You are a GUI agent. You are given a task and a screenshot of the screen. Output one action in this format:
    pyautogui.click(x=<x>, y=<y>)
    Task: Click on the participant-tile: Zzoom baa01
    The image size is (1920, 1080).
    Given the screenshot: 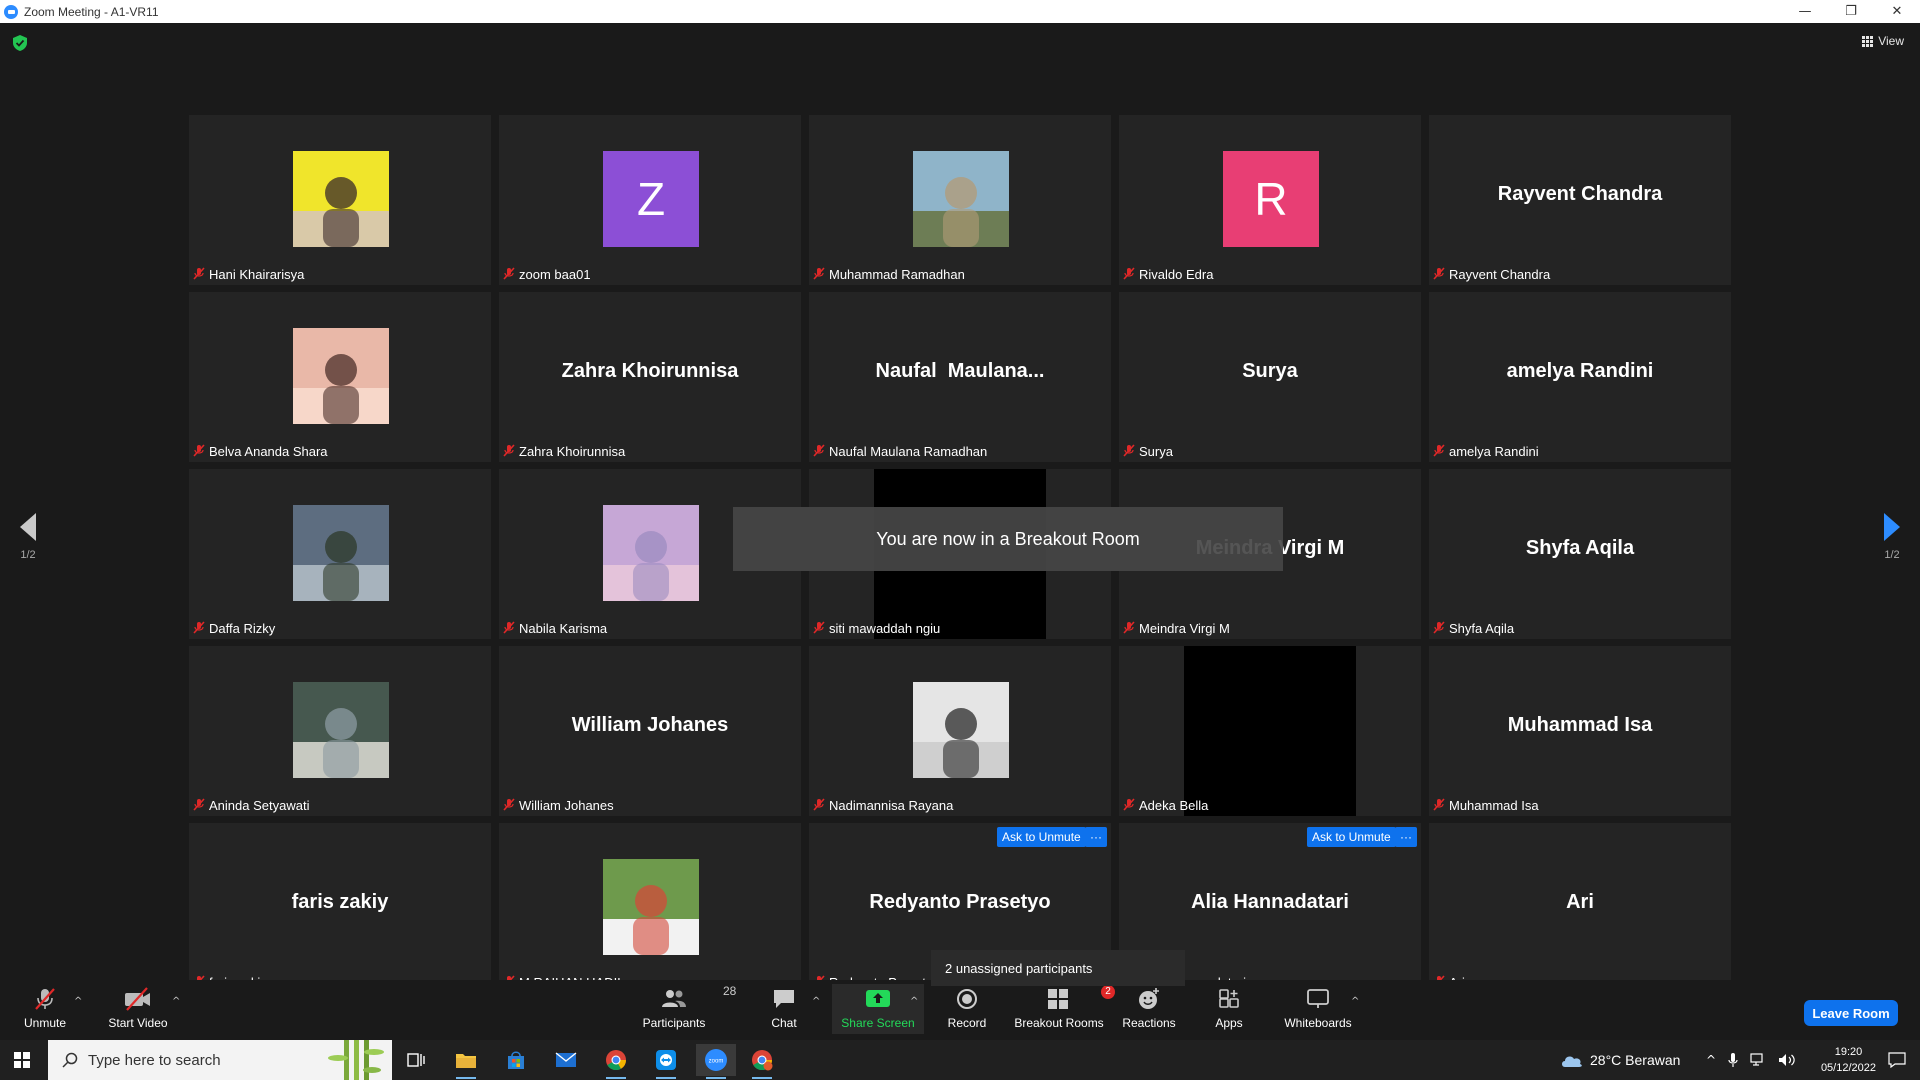 What is the action you would take?
    pyautogui.click(x=650, y=200)
    